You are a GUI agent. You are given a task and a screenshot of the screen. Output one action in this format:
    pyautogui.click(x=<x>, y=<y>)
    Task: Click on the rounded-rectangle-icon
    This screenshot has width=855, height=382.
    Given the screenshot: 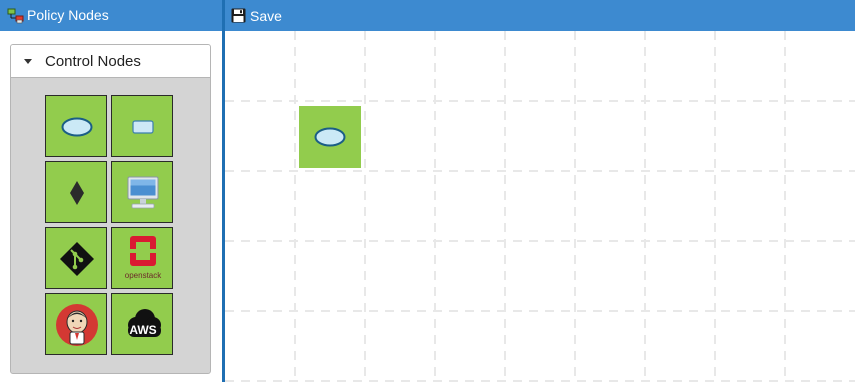 What is the action you would take?
    pyautogui.click(x=143, y=127)
    